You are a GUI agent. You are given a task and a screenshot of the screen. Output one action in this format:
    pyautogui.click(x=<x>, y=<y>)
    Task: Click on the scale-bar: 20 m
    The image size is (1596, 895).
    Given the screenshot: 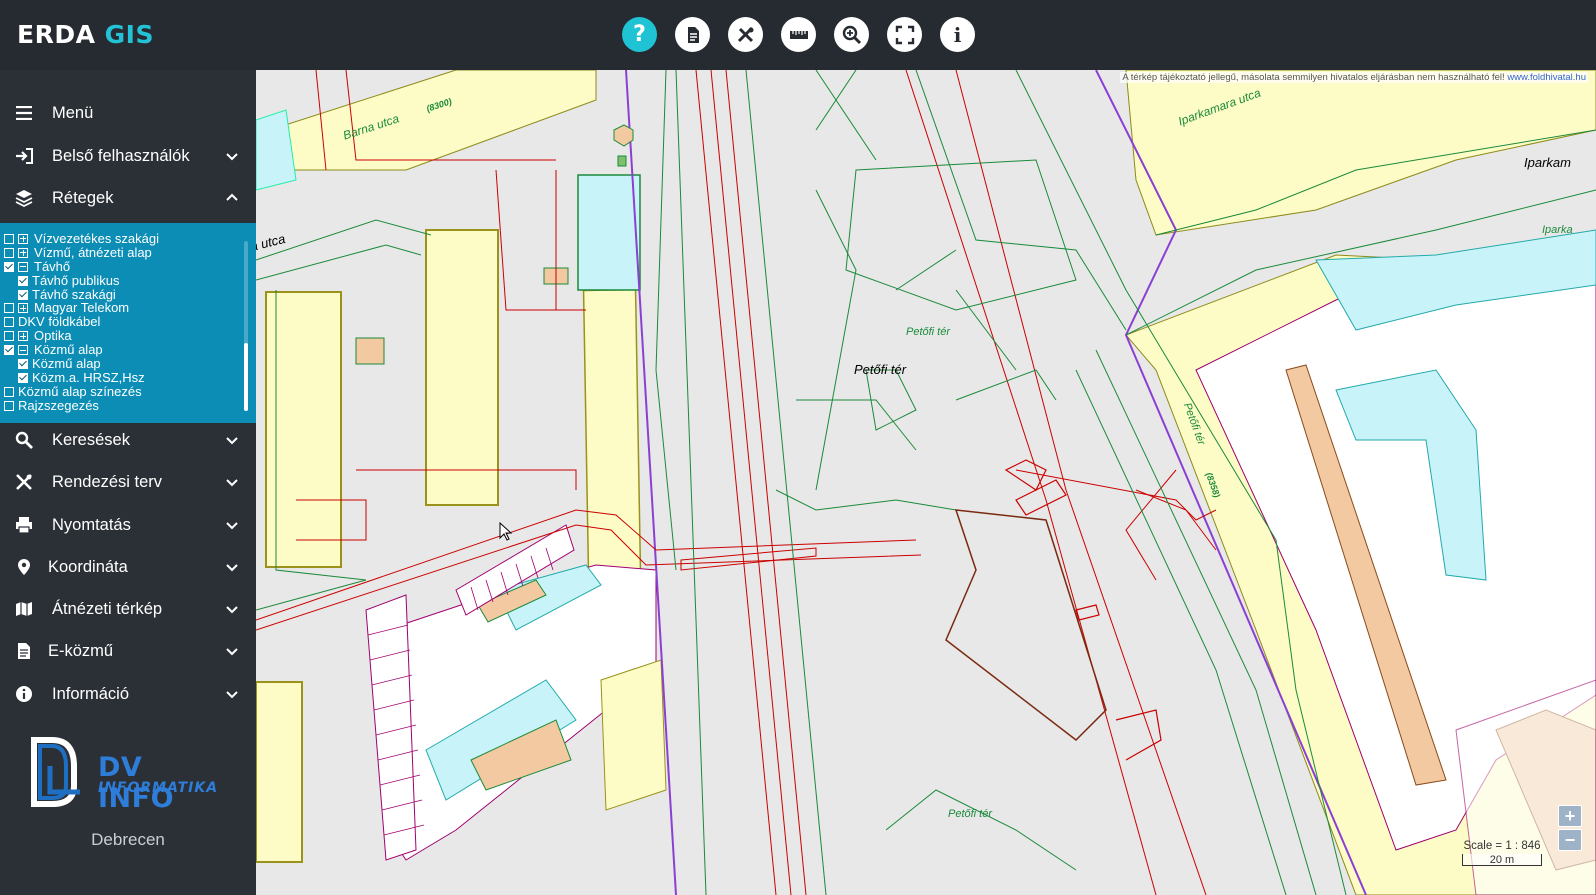 What is the action you would take?
    pyautogui.click(x=1502, y=860)
    